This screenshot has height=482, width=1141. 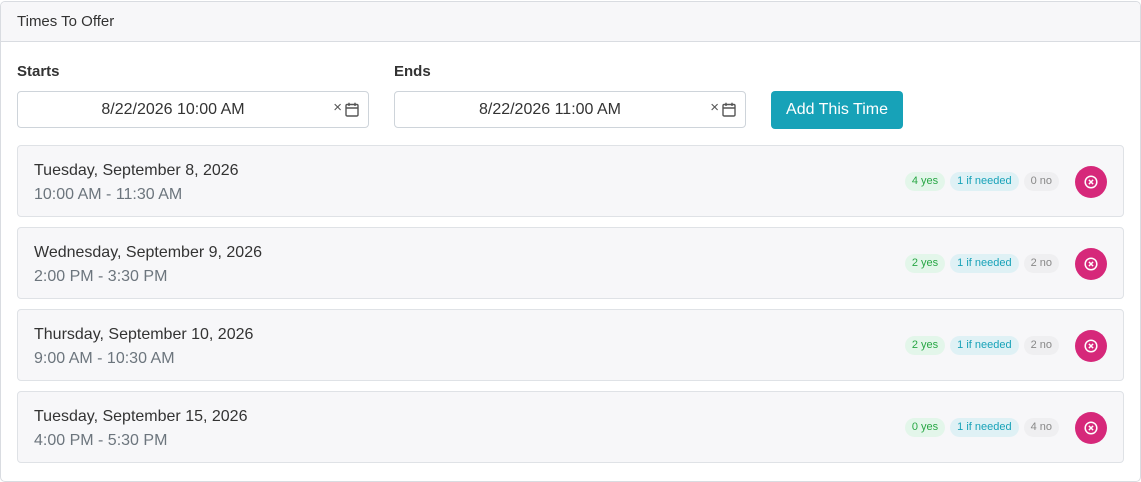 What do you see at coordinates (925, 181) in the screenshot?
I see `yes-count-badge: 4 yes` at bounding box center [925, 181].